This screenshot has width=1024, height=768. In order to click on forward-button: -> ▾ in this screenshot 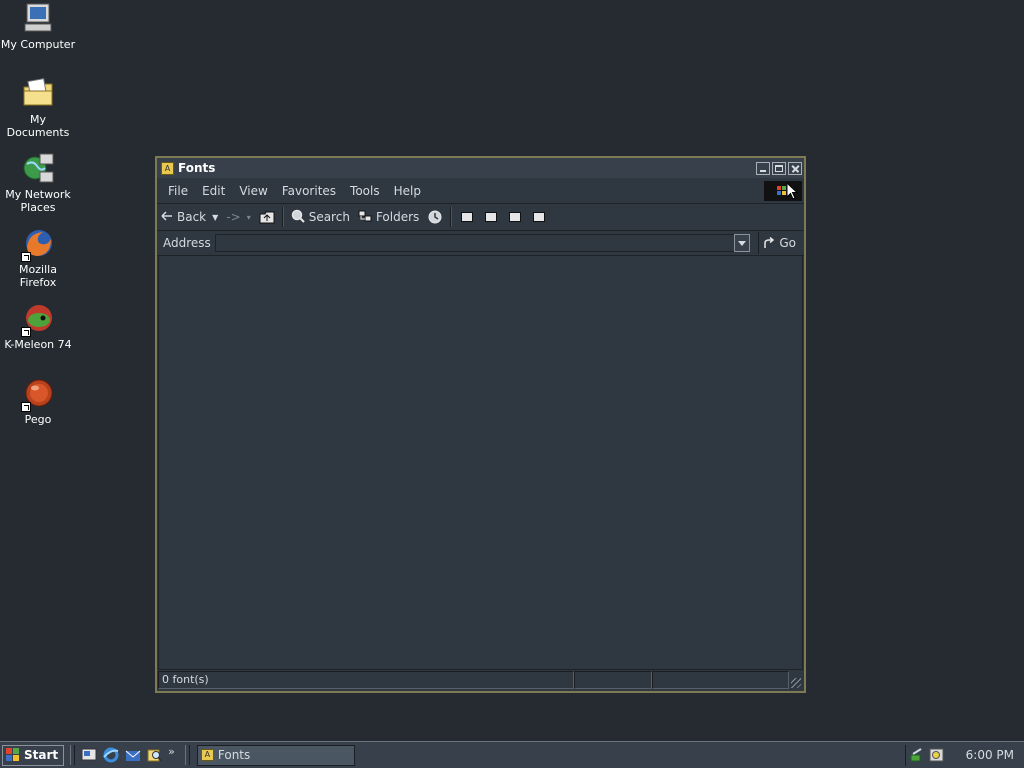, I will do `click(238, 217)`.